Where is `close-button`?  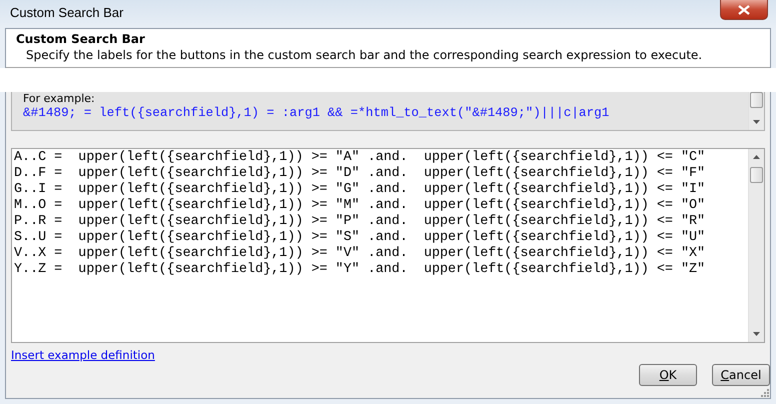
close-button is located at coordinates (744, 10).